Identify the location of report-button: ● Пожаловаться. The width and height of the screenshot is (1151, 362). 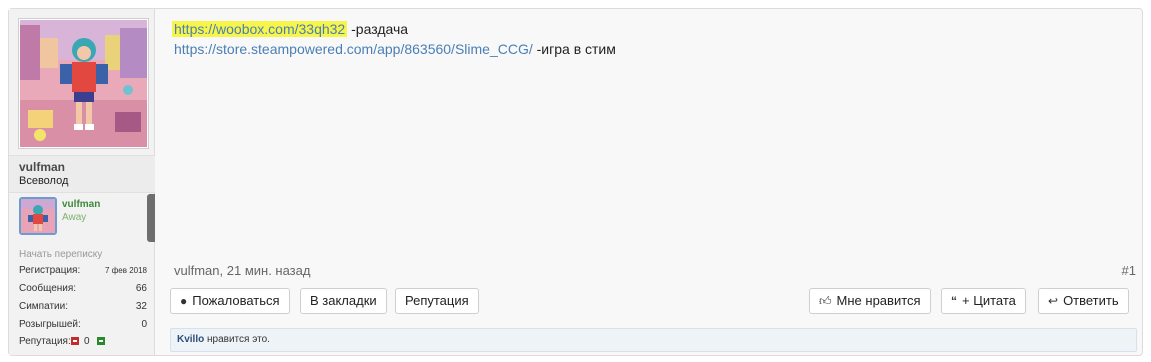
(230, 301).